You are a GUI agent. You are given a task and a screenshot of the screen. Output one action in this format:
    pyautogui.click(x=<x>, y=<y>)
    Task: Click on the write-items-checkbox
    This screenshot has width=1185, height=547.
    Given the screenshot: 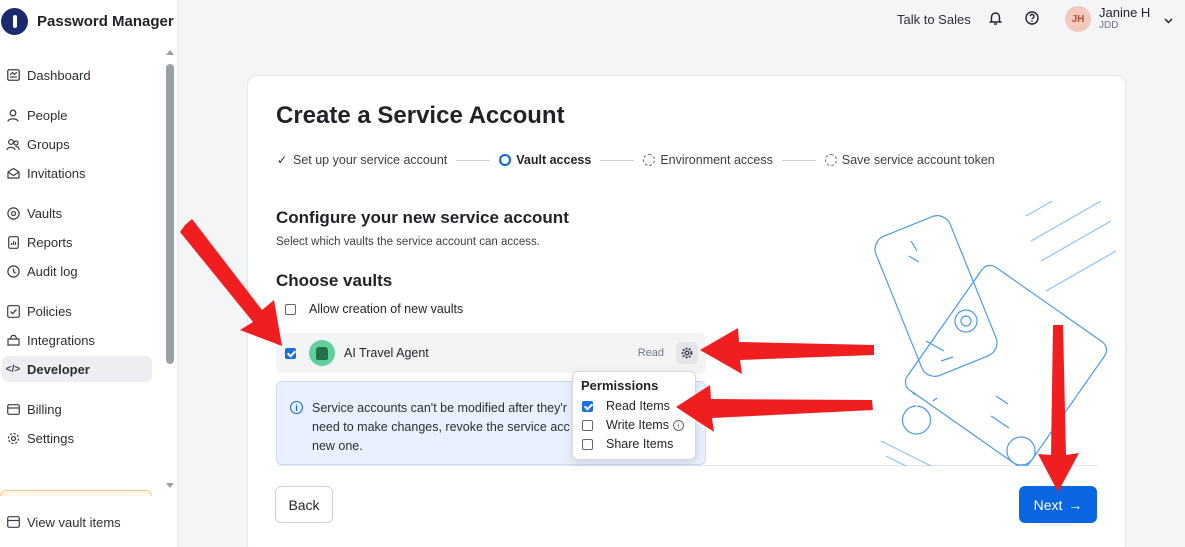 What is the action you would take?
    pyautogui.click(x=587, y=425)
    